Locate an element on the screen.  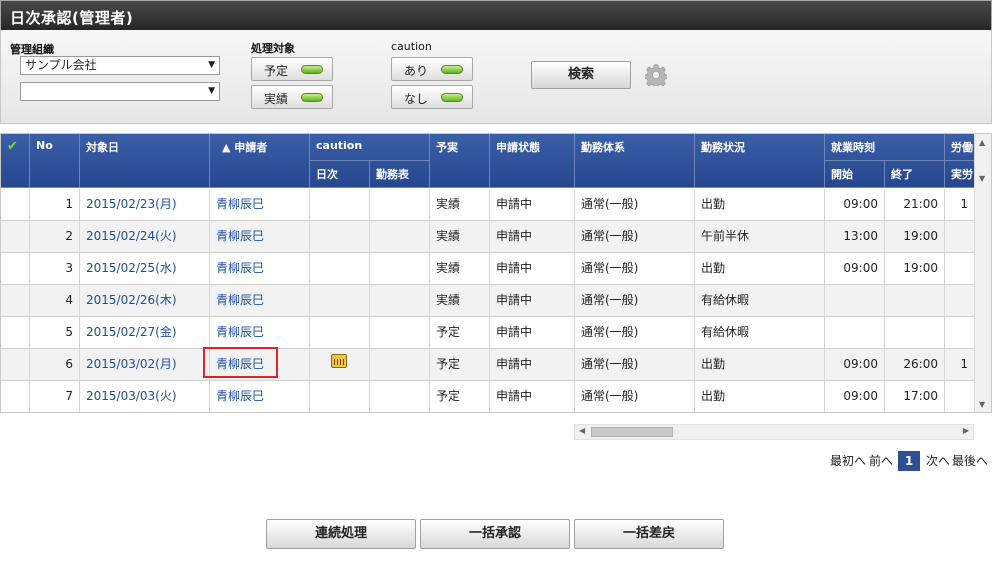
vertical-scrollbar: ▲ ▼ ▼ is located at coordinates (982, 273).